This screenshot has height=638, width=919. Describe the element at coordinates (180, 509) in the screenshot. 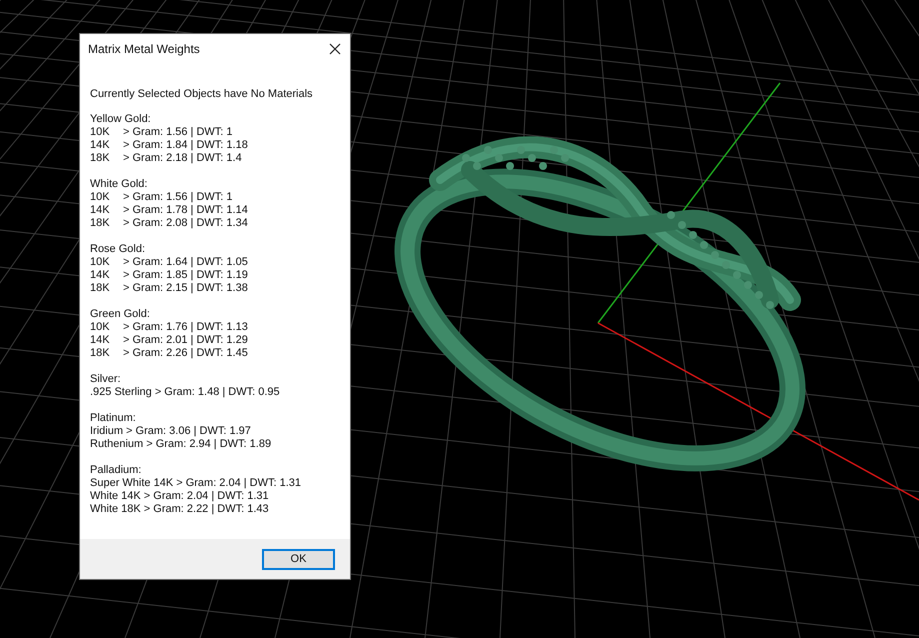

I see `weight-reading: White 18K > Gram: 2.22 | DWT: 1.43` at that location.